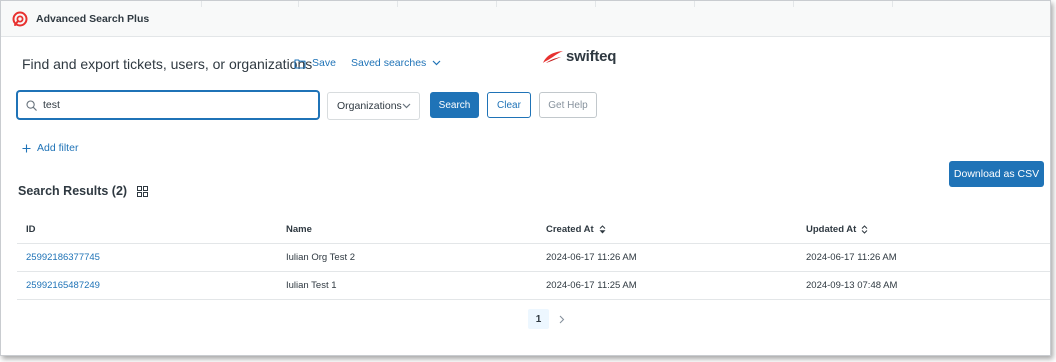  I want to click on search-type-select: Organizations, so click(373, 106).